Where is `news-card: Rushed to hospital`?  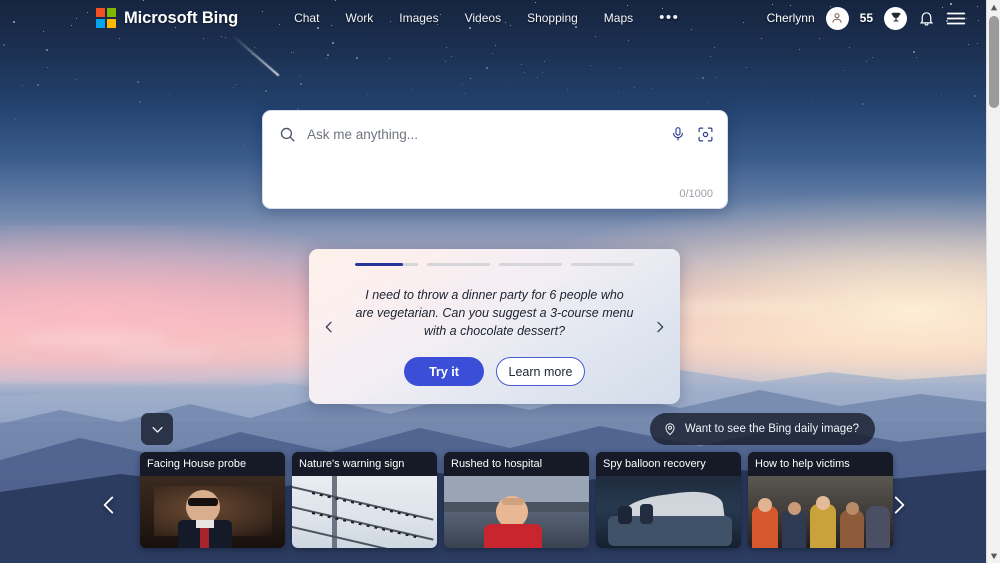
news-card: Rushed to hospital is located at coordinates (516, 500).